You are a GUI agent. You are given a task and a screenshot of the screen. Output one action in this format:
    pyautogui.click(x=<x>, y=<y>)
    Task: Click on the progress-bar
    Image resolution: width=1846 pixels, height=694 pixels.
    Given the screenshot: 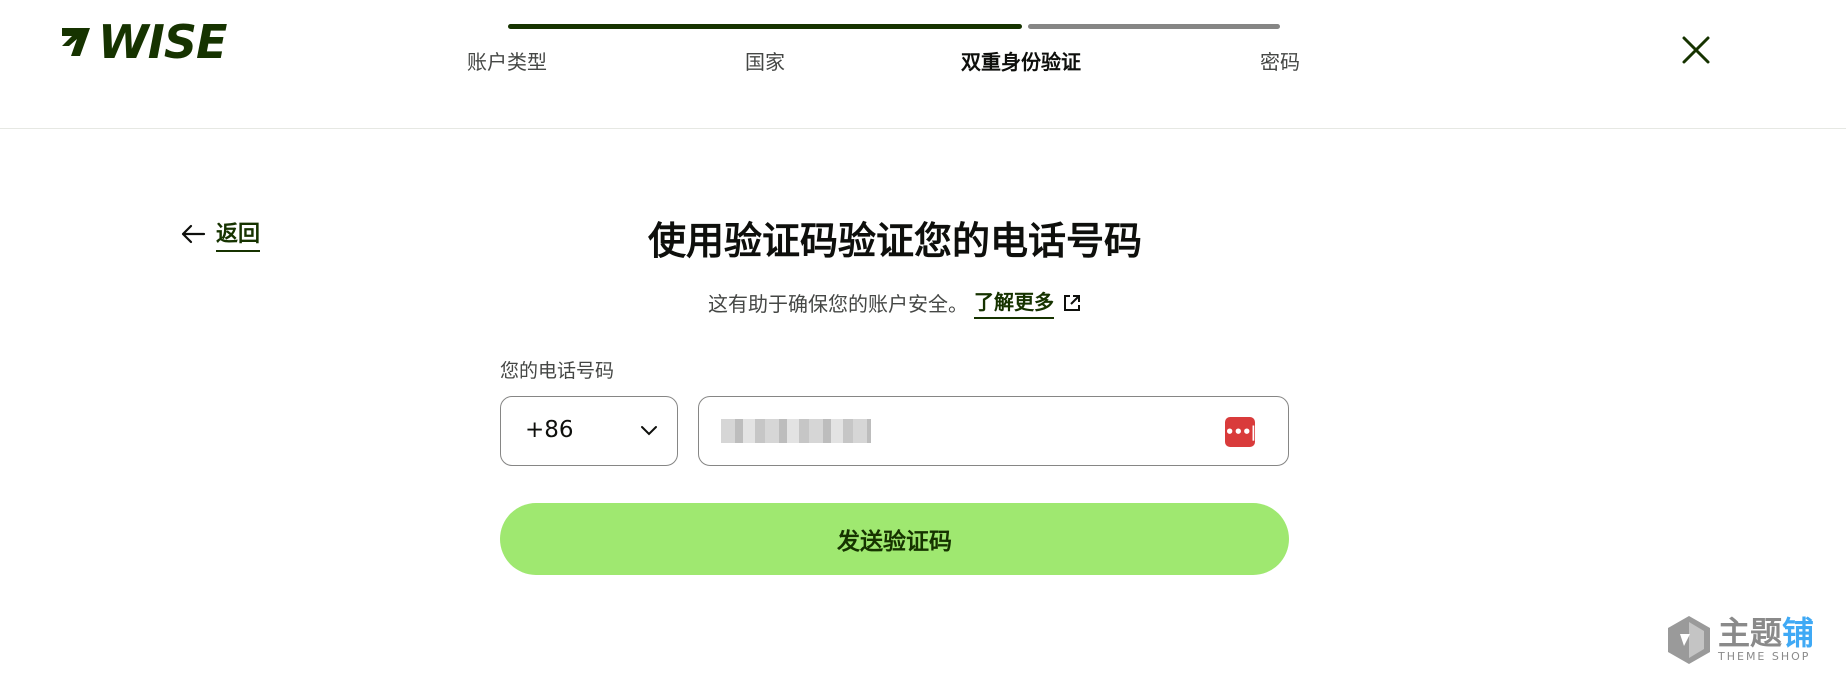 What is the action you would take?
    pyautogui.click(x=894, y=26)
    